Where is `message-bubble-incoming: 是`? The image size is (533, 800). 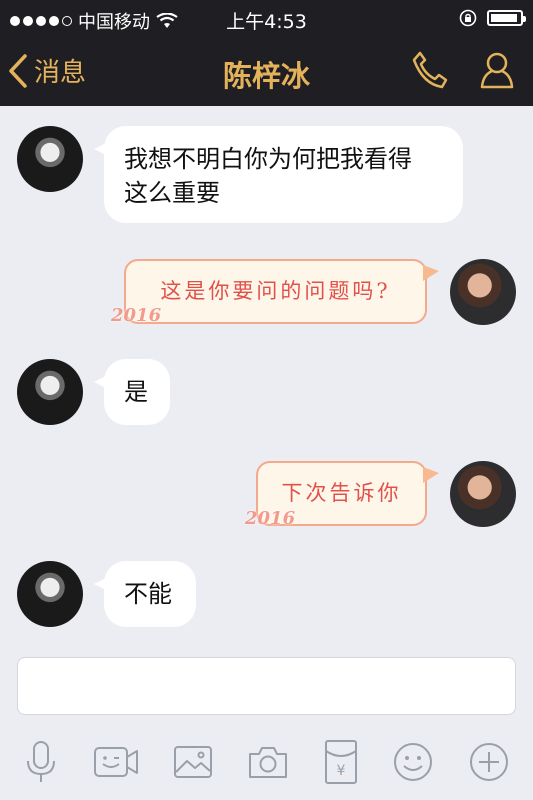 message-bubble-incoming: 是 is located at coordinates (132, 392).